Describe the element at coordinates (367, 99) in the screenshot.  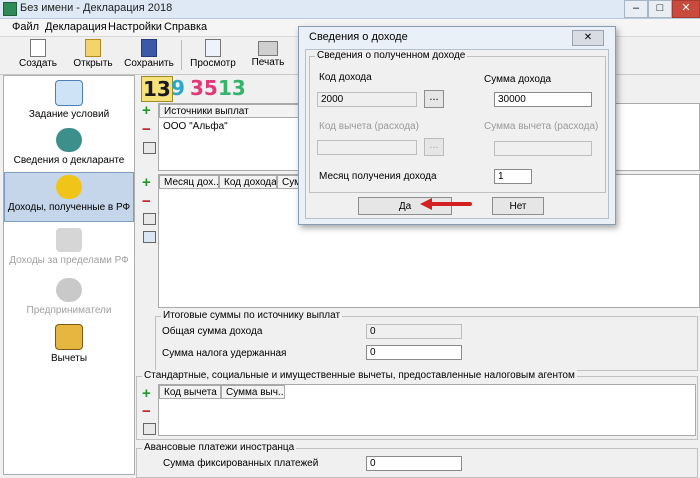
I see `income-code-field: 2000` at that location.